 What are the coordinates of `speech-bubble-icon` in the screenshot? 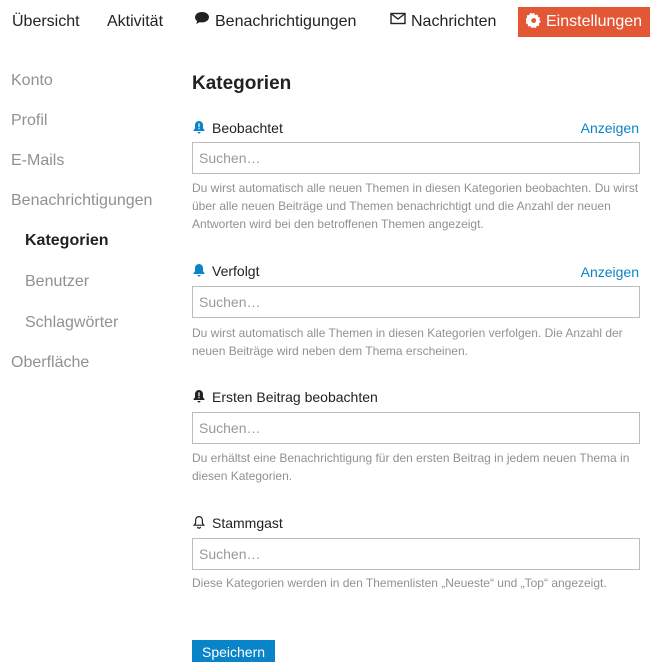 It's located at (202, 21).